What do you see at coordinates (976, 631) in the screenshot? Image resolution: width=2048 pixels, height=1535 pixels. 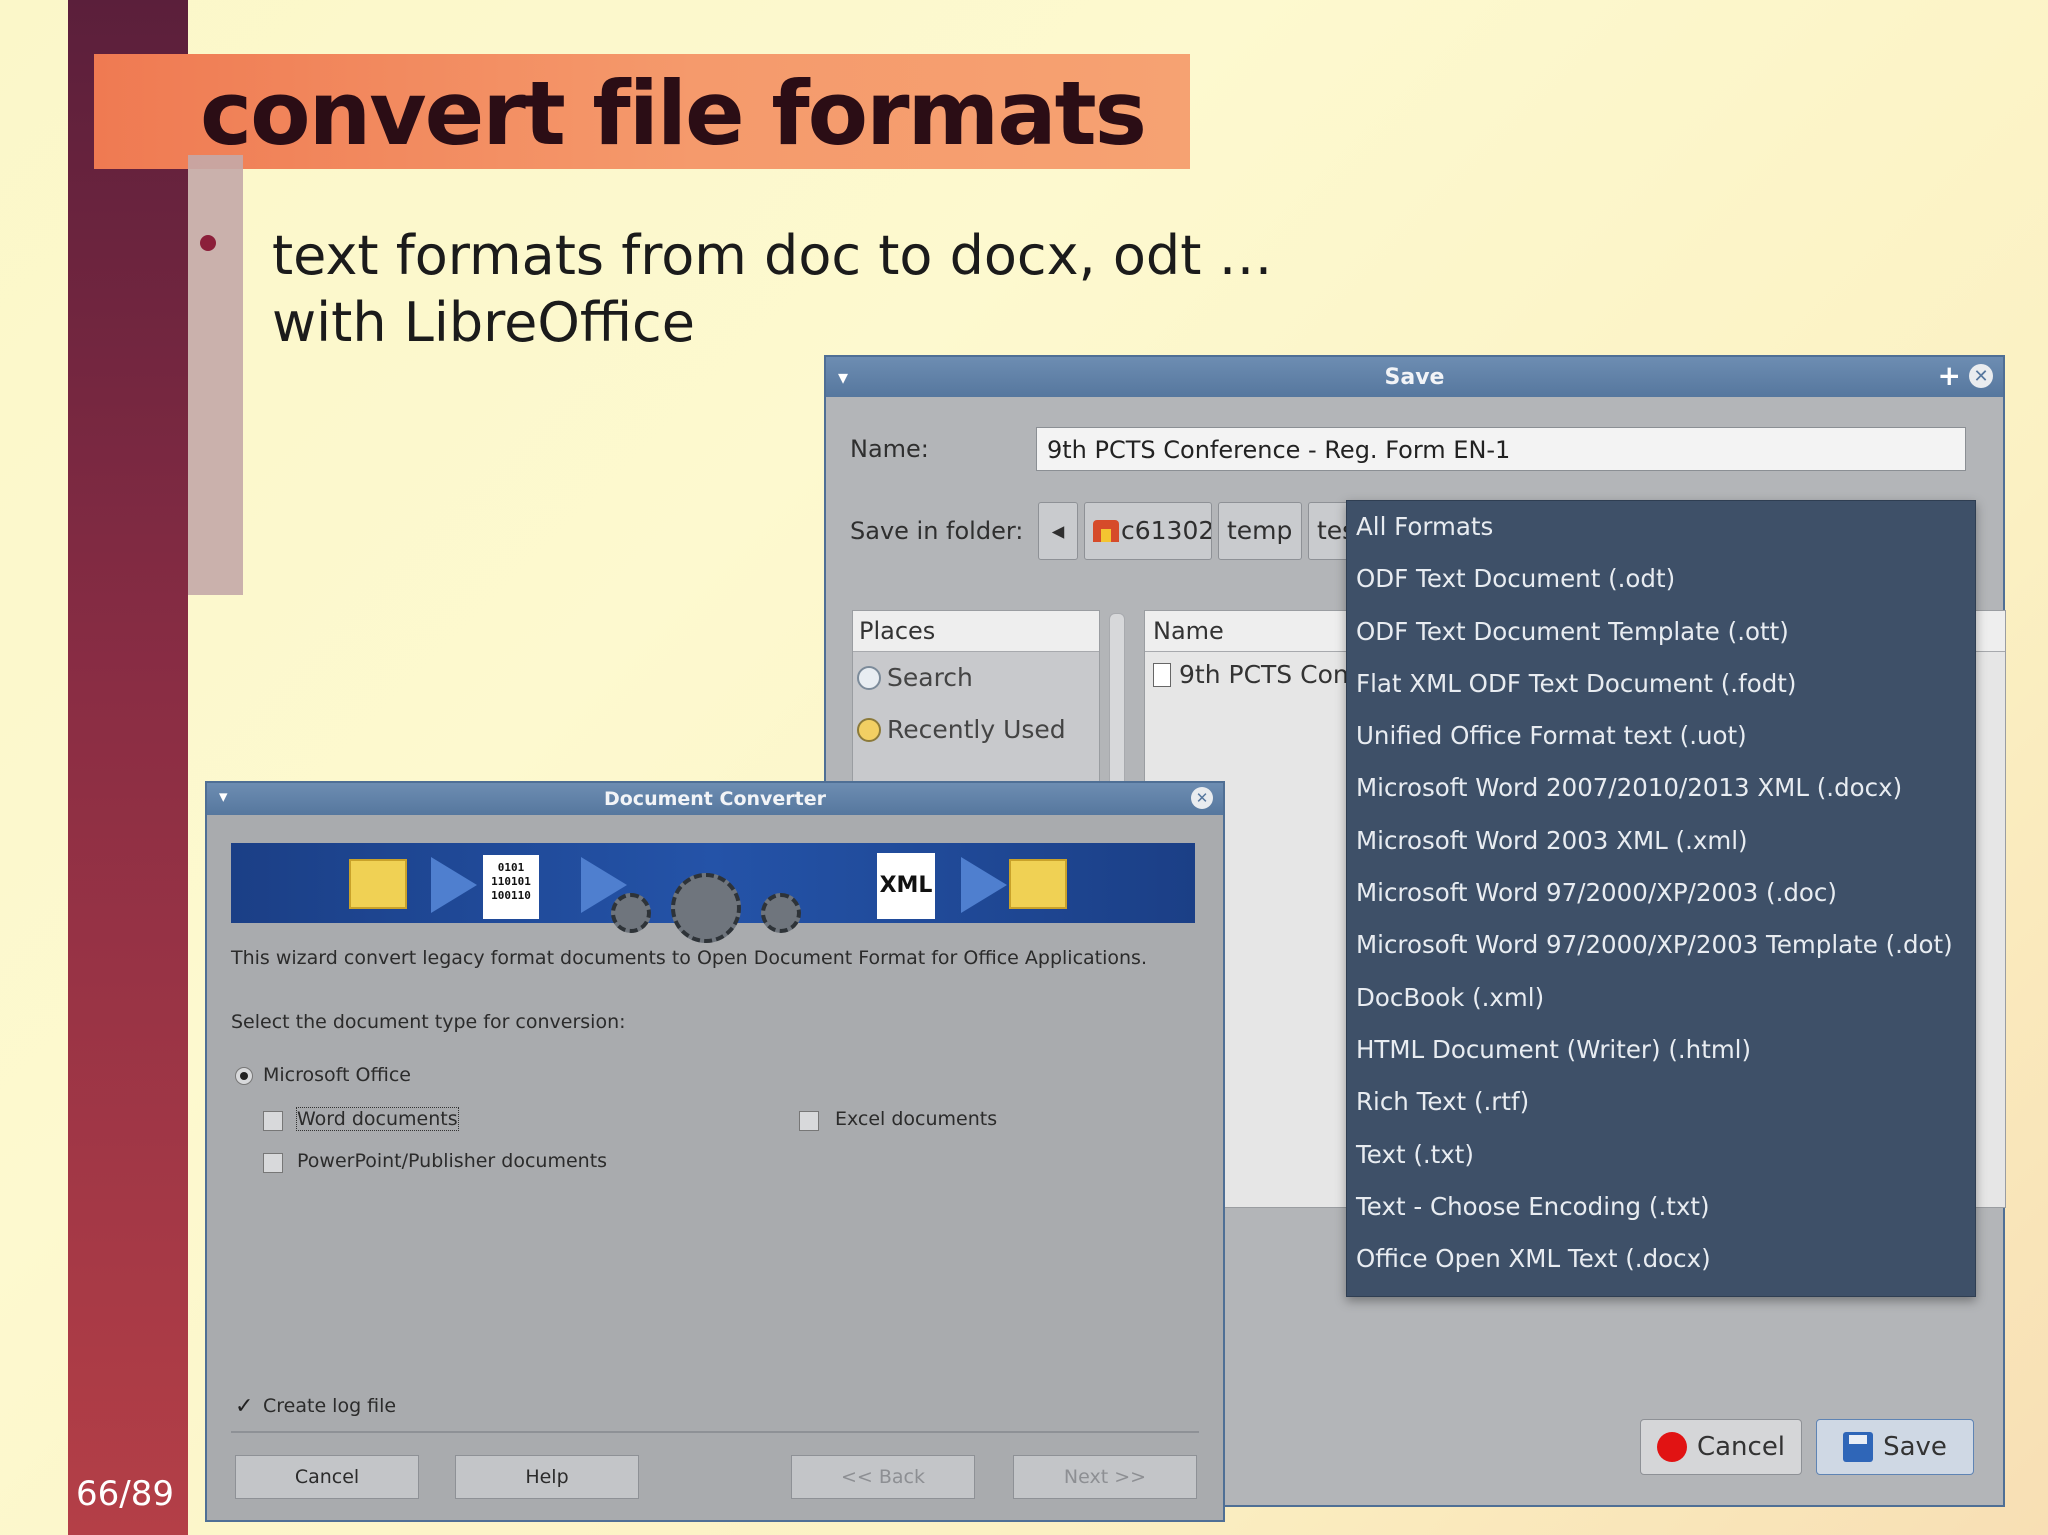 I see `places-header: Places` at bounding box center [976, 631].